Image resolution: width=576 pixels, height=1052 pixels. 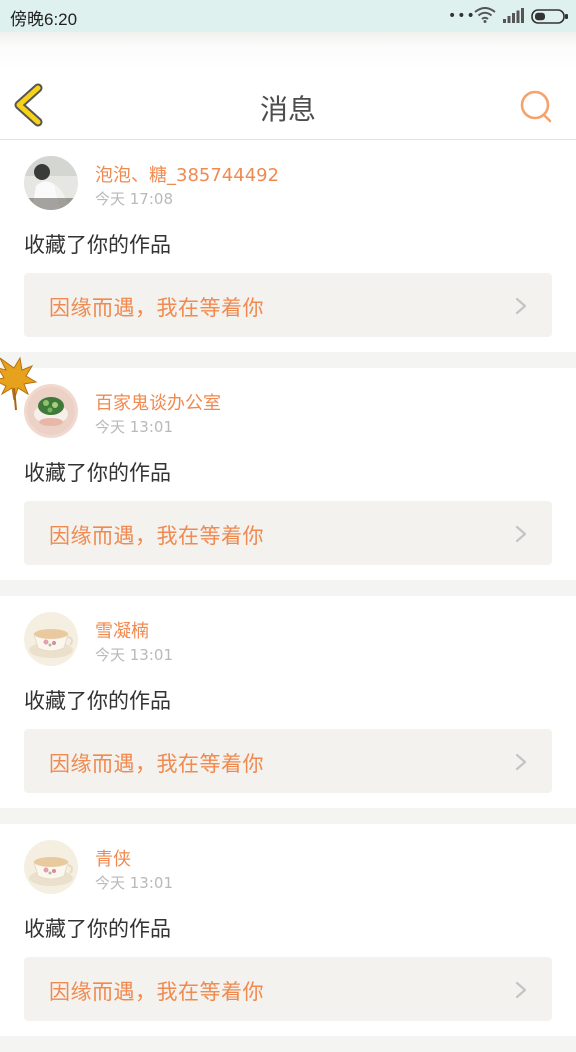 What do you see at coordinates (513, 15) in the screenshot?
I see `signal-icon` at bounding box center [513, 15].